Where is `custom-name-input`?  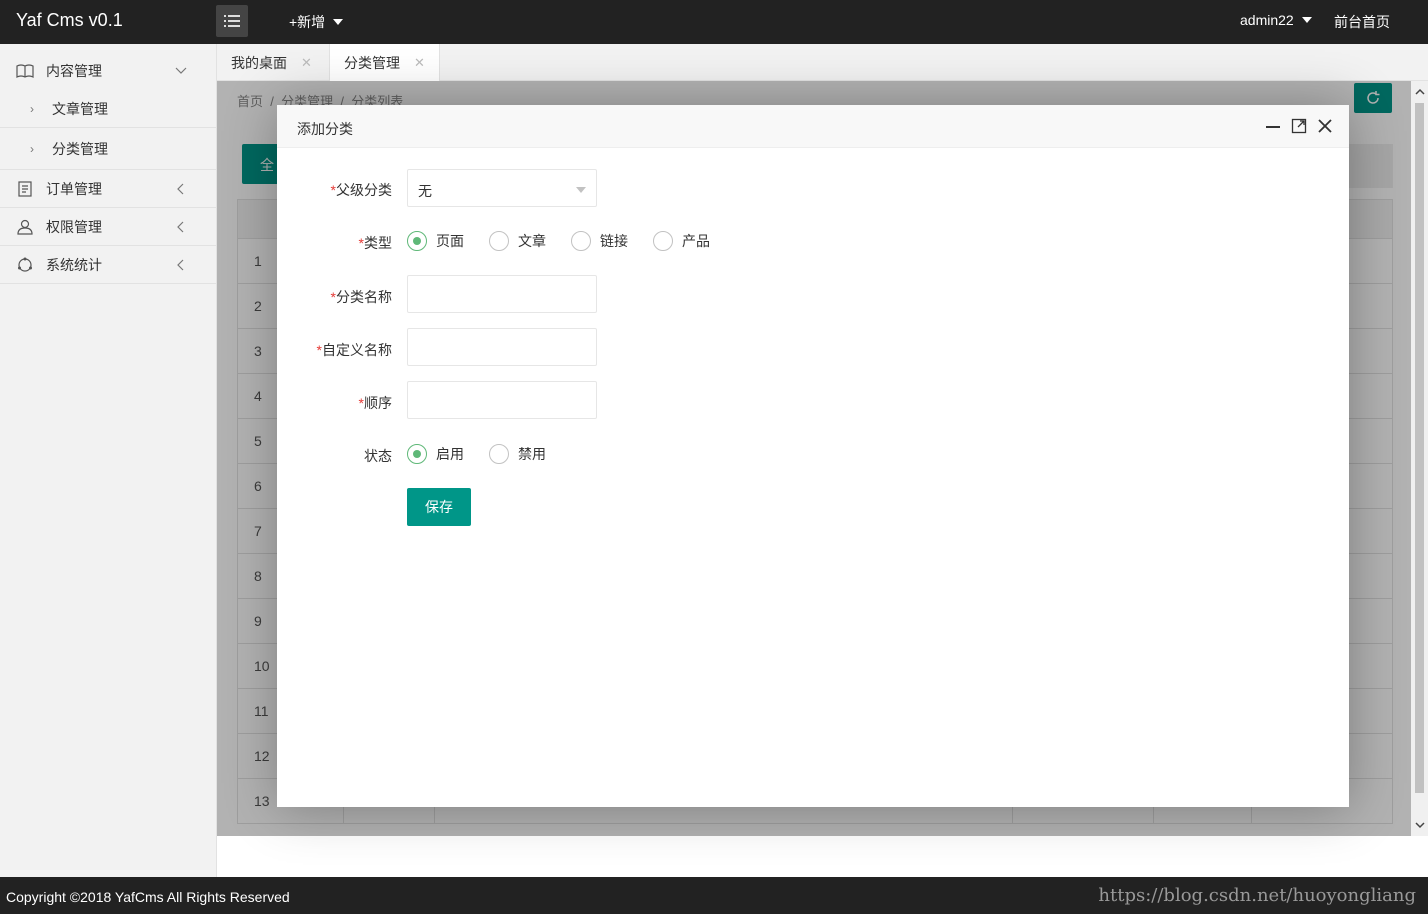
custom-name-input is located at coordinates (502, 347).